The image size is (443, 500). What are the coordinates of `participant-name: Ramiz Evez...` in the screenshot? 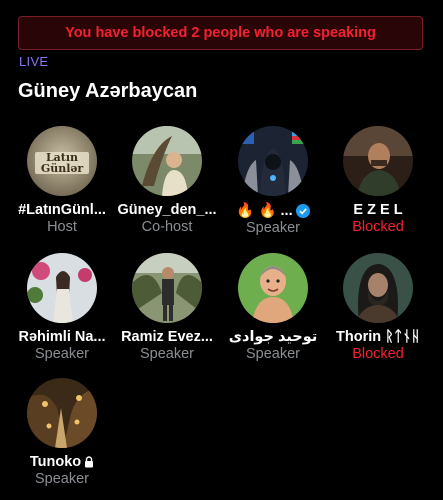 It's located at (167, 337).